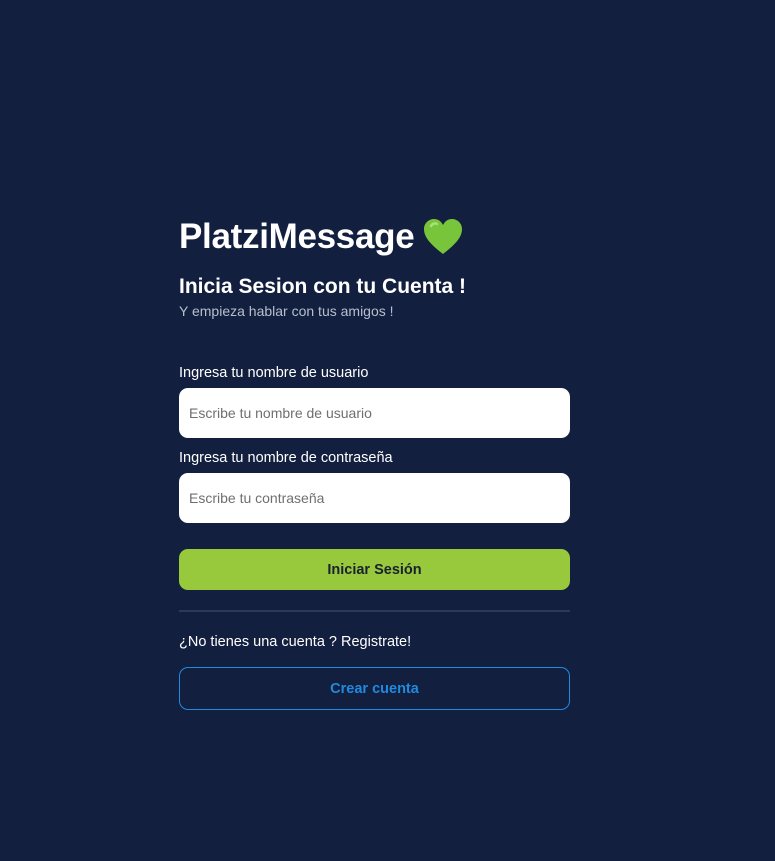  What do you see at coordinates (374, 498) in the screenshot?
I see `password-input` at bounding box center [374, 498].